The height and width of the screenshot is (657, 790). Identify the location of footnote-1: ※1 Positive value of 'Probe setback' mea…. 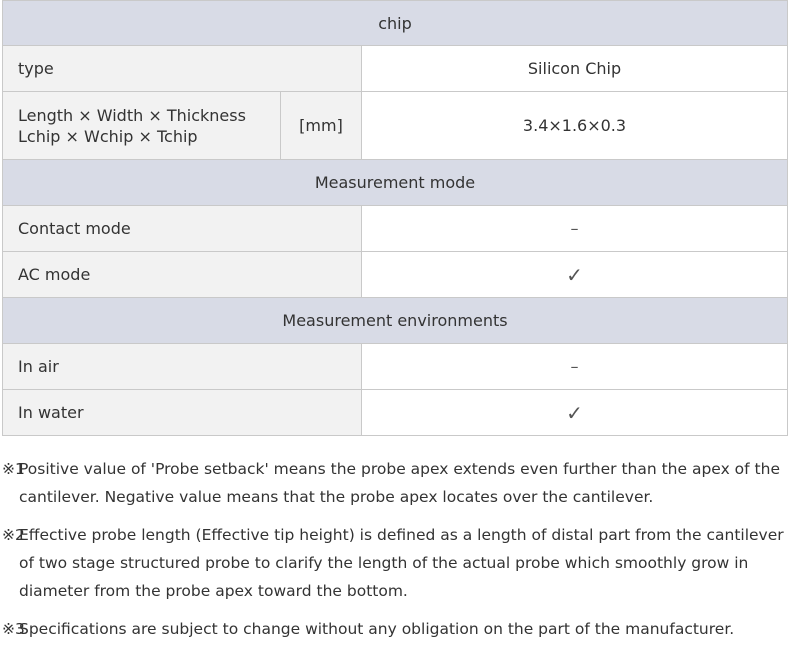
(394, 483).